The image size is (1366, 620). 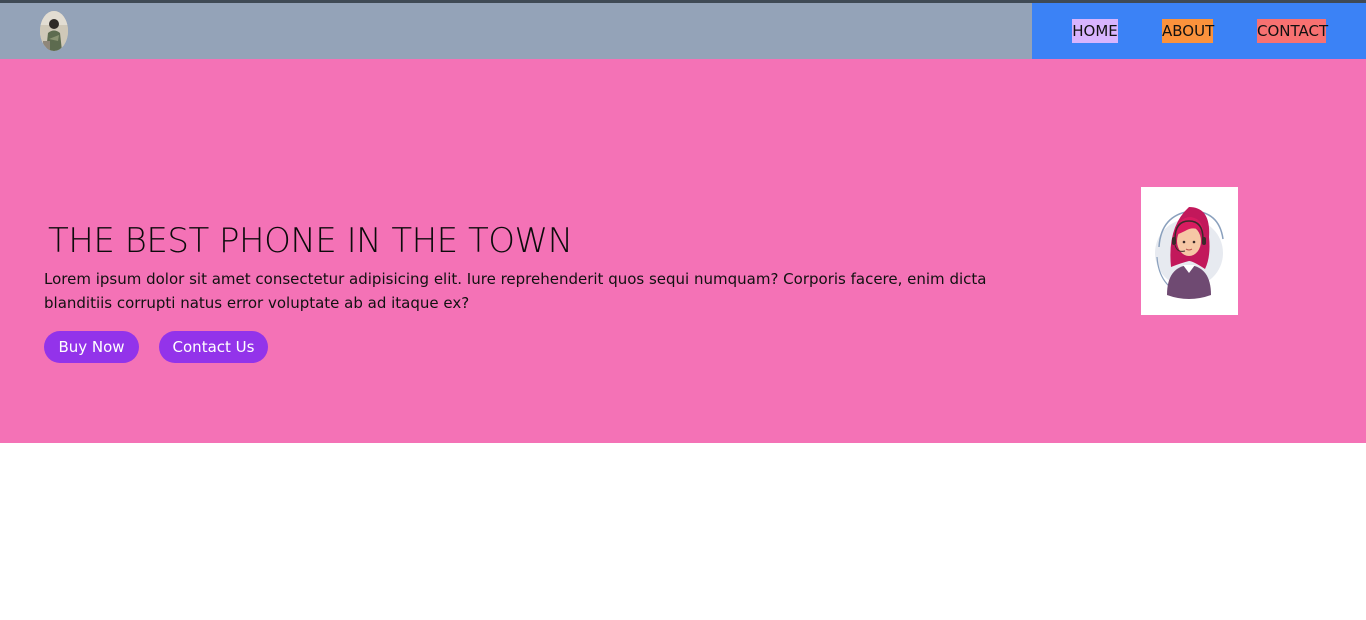 I want to click on logo-avatar-icon, so click(x=54, y=31).